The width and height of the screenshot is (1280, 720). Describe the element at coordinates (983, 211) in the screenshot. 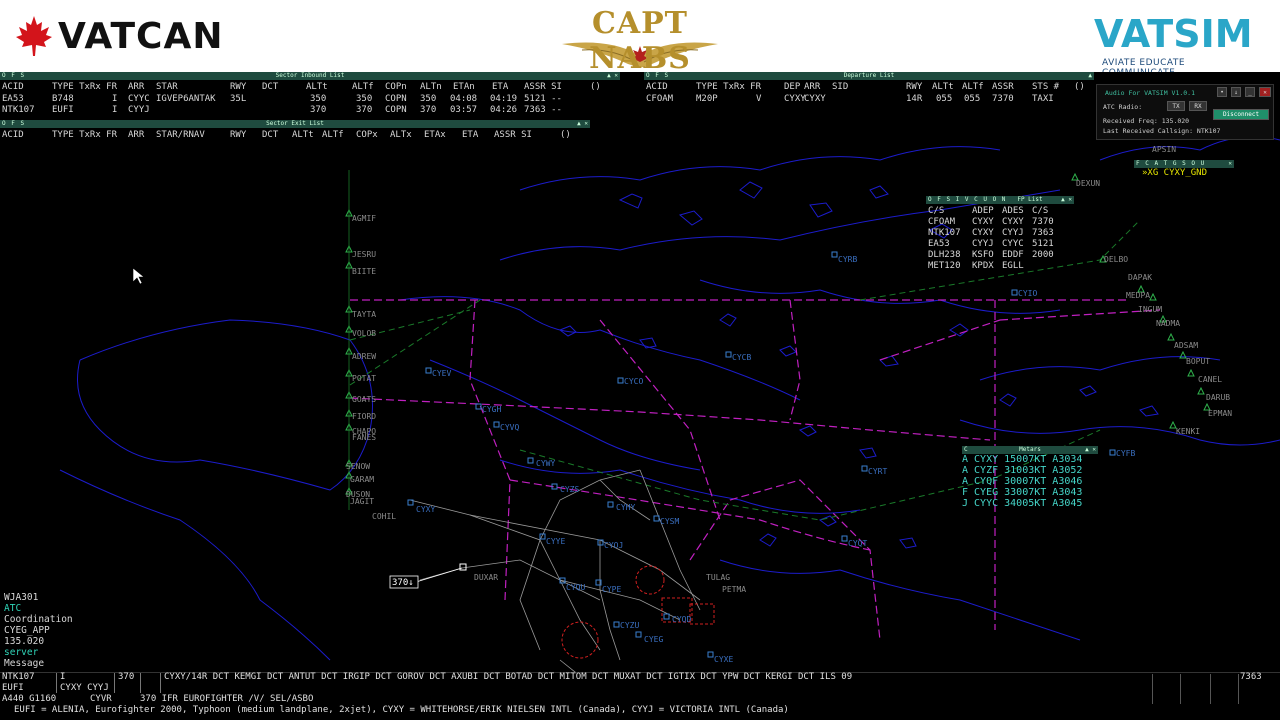

I see `fplist-header-cell: ADEP` at that location.